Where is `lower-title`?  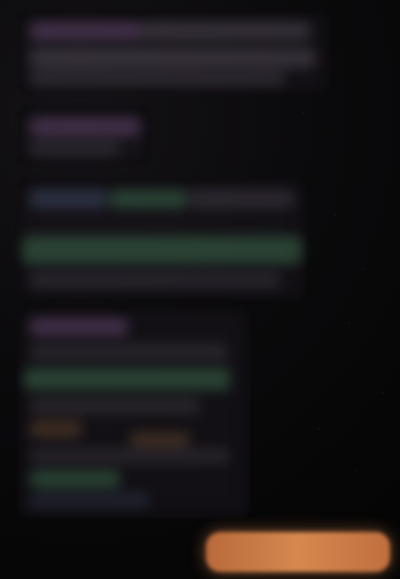
lower-title is located at coordinates (79, 327).